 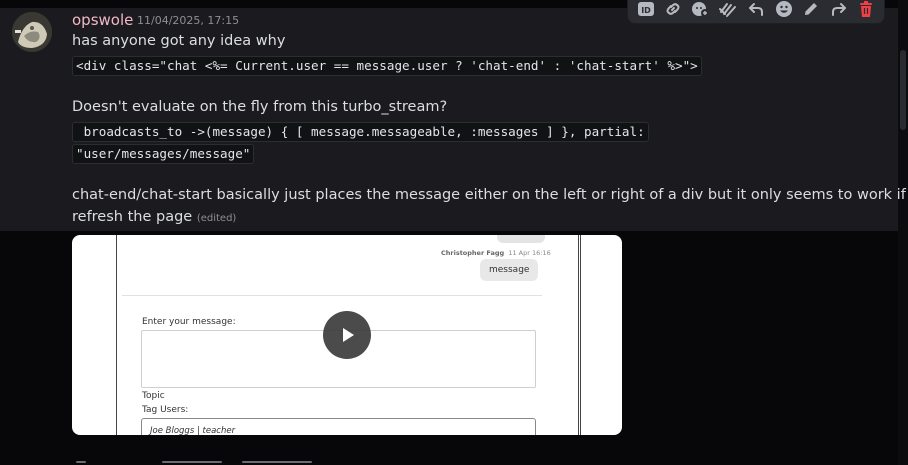 I want to click on emoji-icon, so click(x=783, y=9).